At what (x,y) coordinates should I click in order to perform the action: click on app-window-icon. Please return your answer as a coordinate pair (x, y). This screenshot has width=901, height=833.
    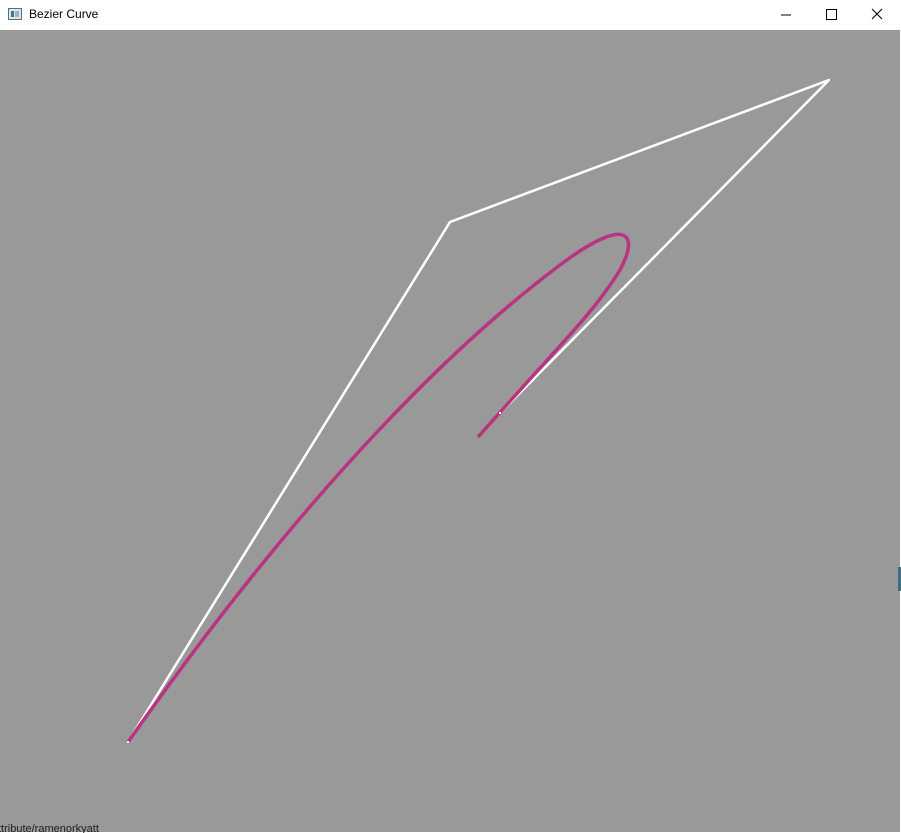
    Looking at the image, I should click on (15, 14).